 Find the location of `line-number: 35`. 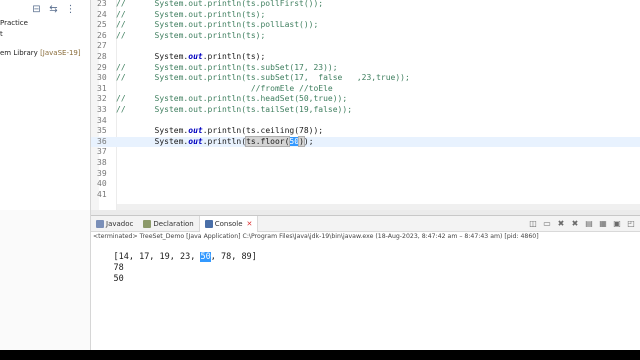

line-number: 35 is located at coordinates (102, 131).